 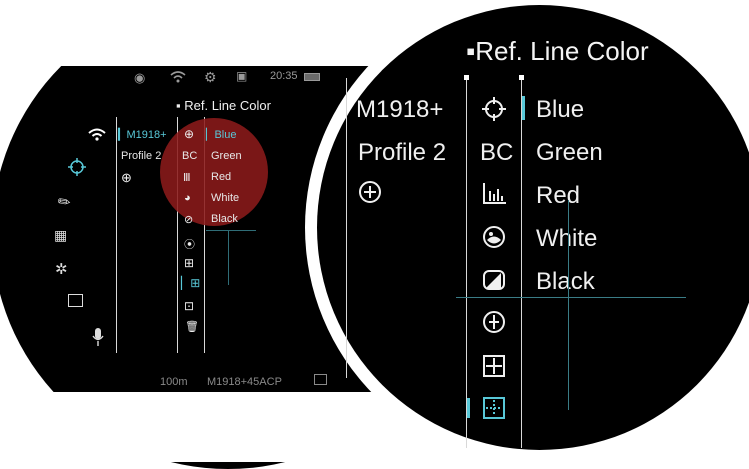 What do you see at coordinates (244, 382) in the screenshot?
I see `profile-name-label: M1918+45ACP` at bounding box center [244, 382].